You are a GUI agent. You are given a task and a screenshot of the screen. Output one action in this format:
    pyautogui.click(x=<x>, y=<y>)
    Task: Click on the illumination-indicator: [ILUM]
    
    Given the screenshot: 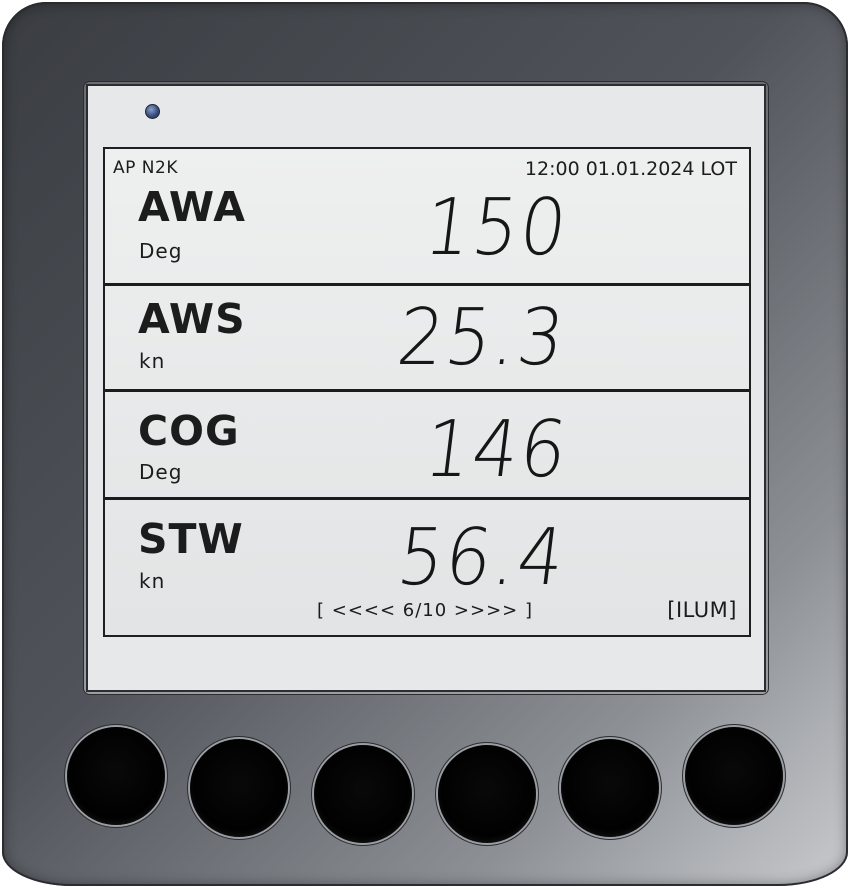 What is the action you would take?
    pyautogui.click(x=702, y=610)
    